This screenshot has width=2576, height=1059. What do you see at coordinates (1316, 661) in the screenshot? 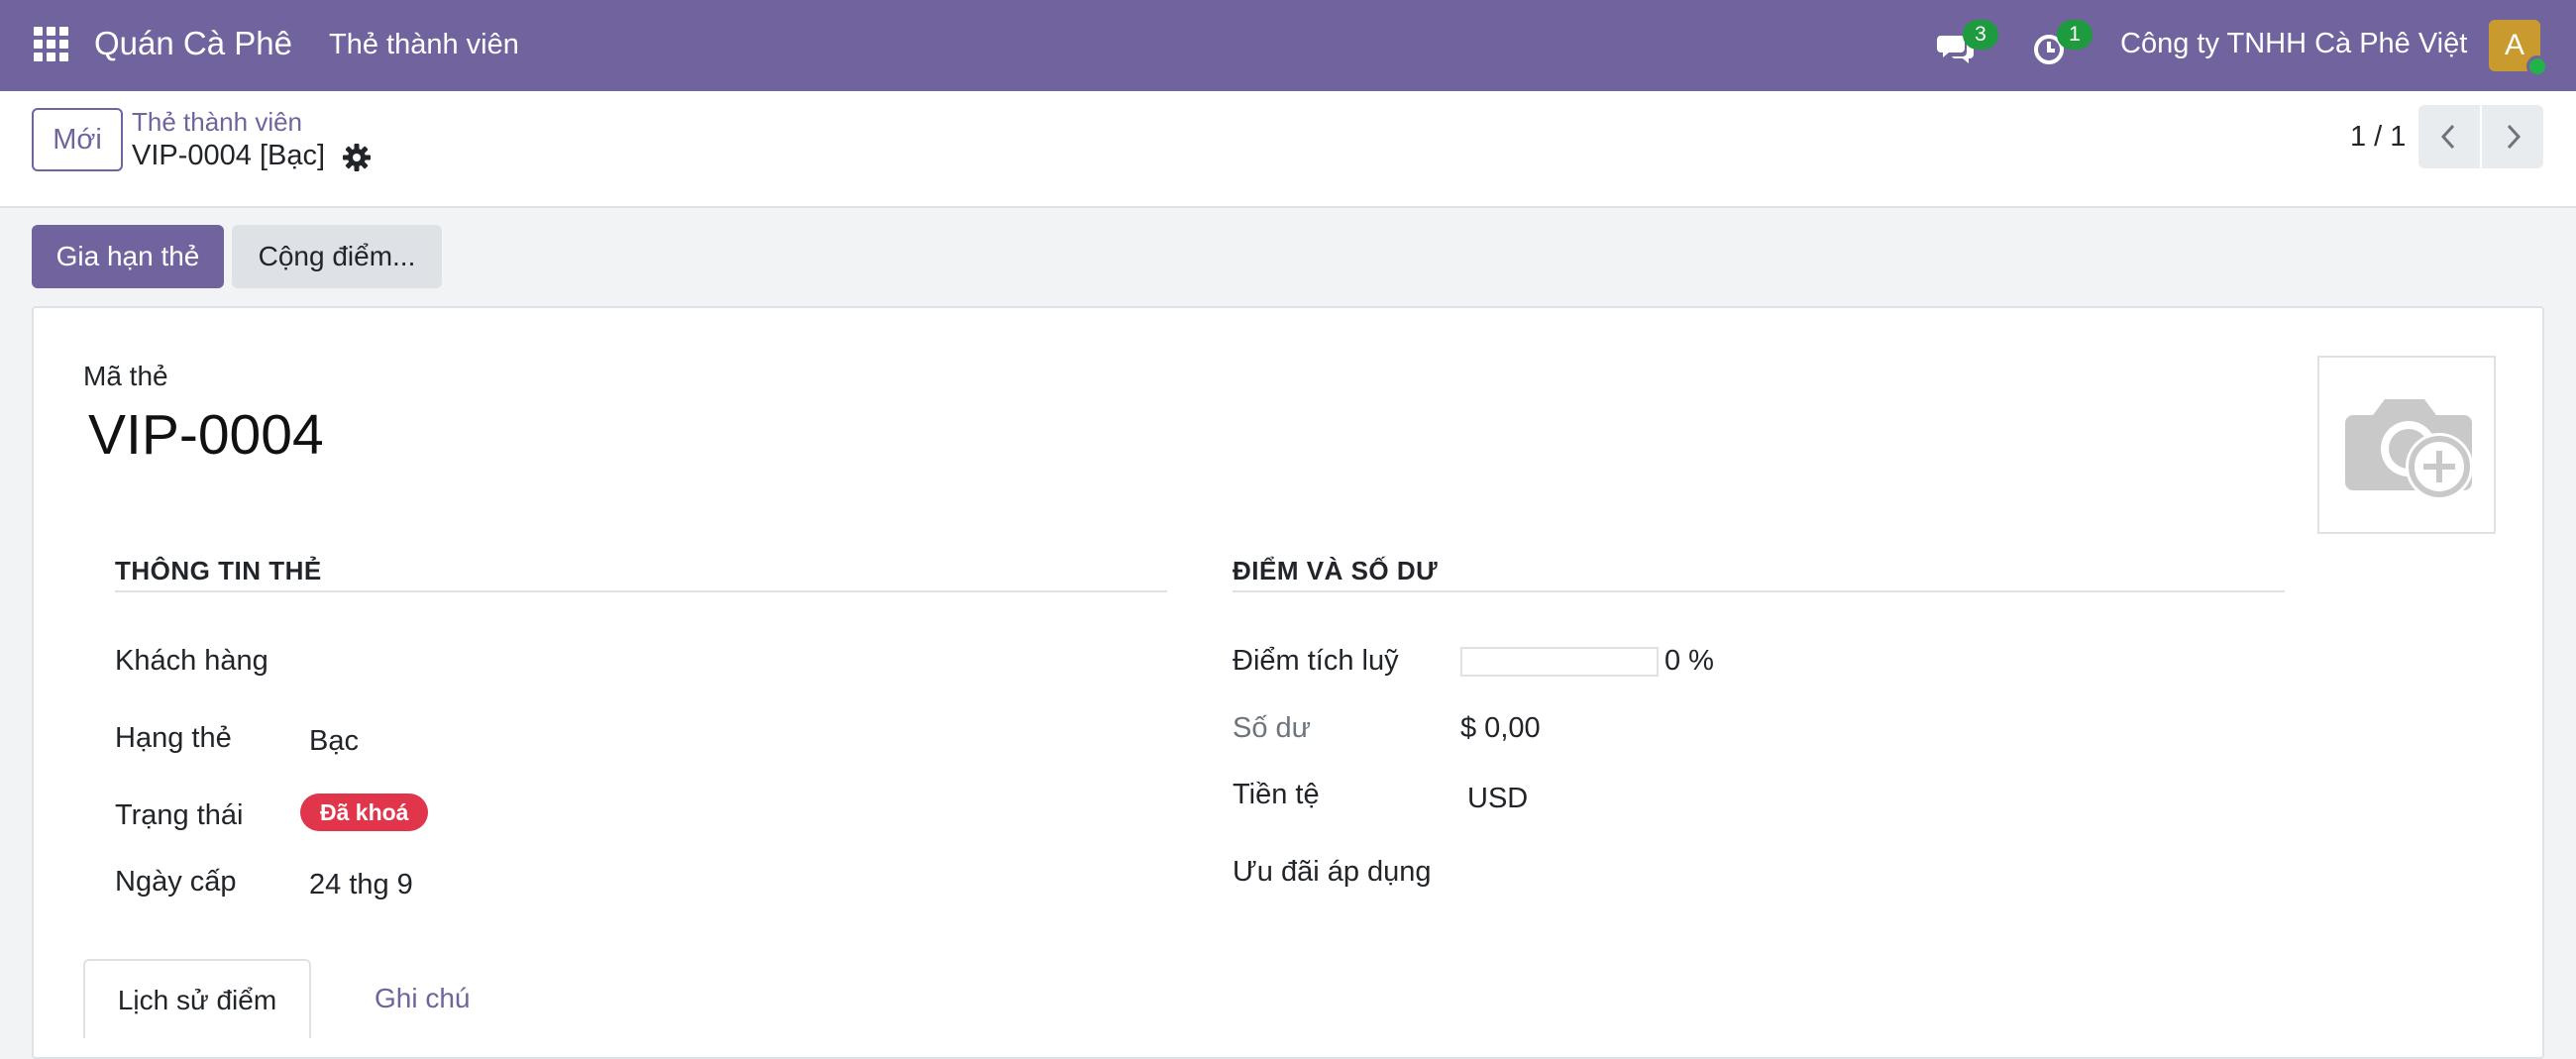
I see `points-label: Điểm tích luỹ` at bounding box center [1316, 661].